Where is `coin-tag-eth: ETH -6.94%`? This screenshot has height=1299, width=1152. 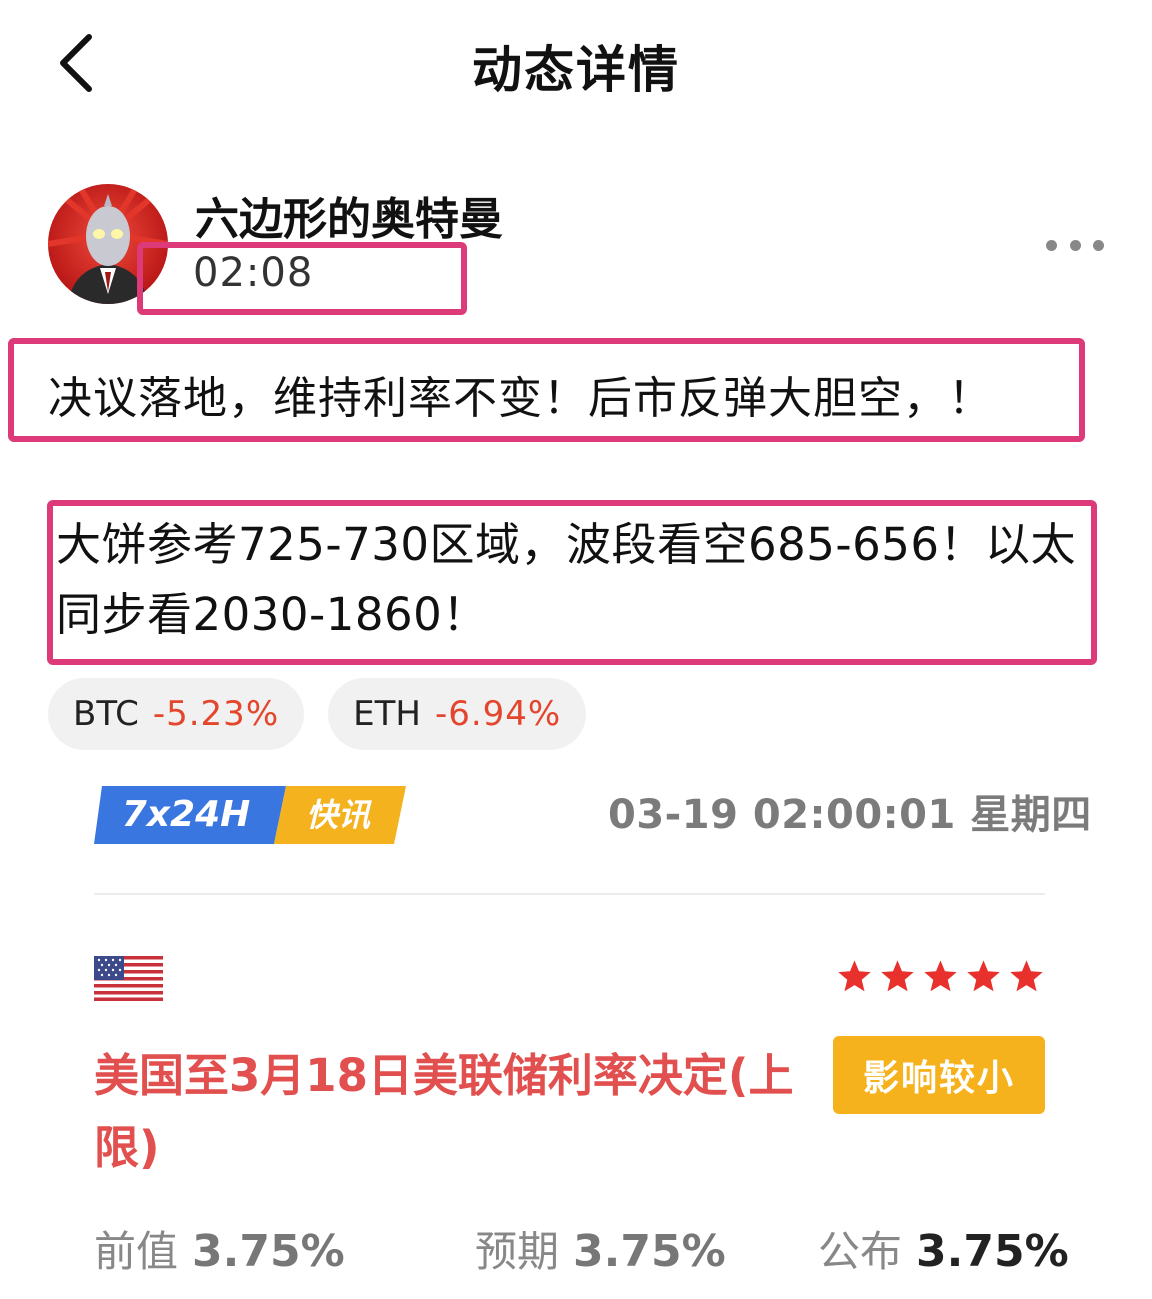
coin-tag-eth: ETH -6.94% is located at coordinates (457, 714).